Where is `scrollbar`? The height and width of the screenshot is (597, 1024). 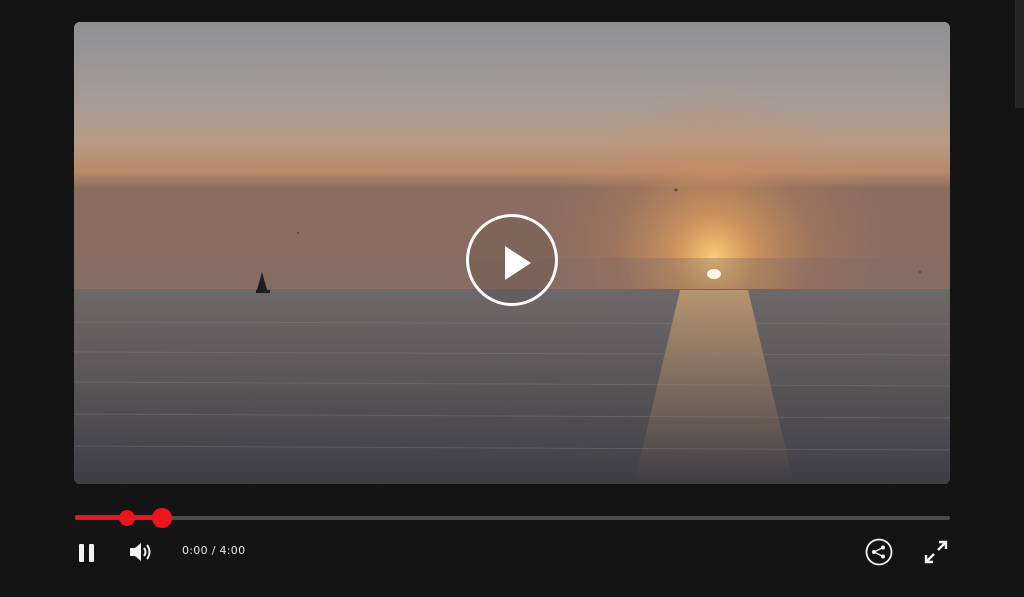
scrollbar is located at coordinates (1019, 54).